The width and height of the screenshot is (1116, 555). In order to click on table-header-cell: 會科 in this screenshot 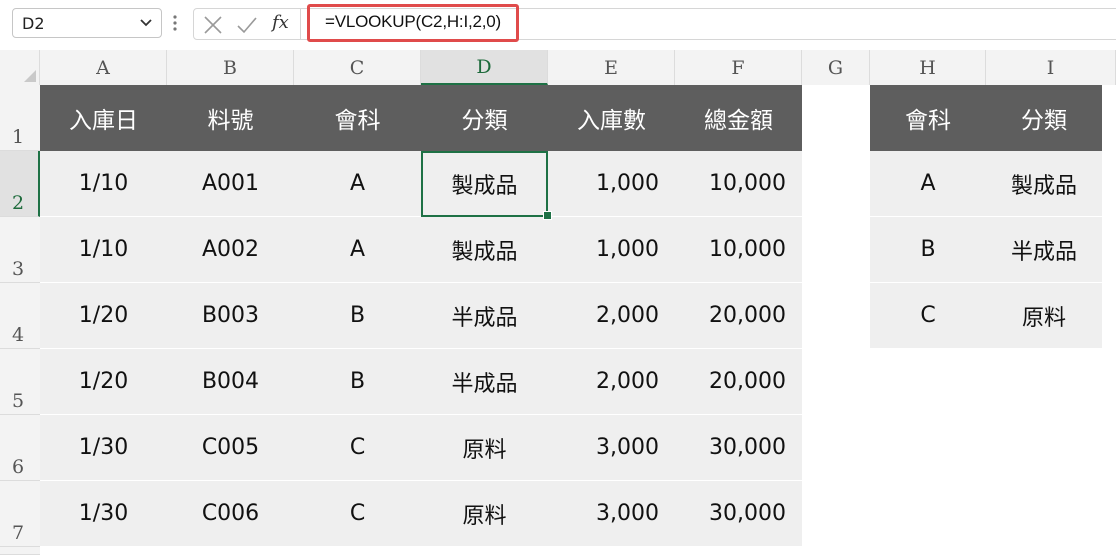, I will do `click(357, 118)`.